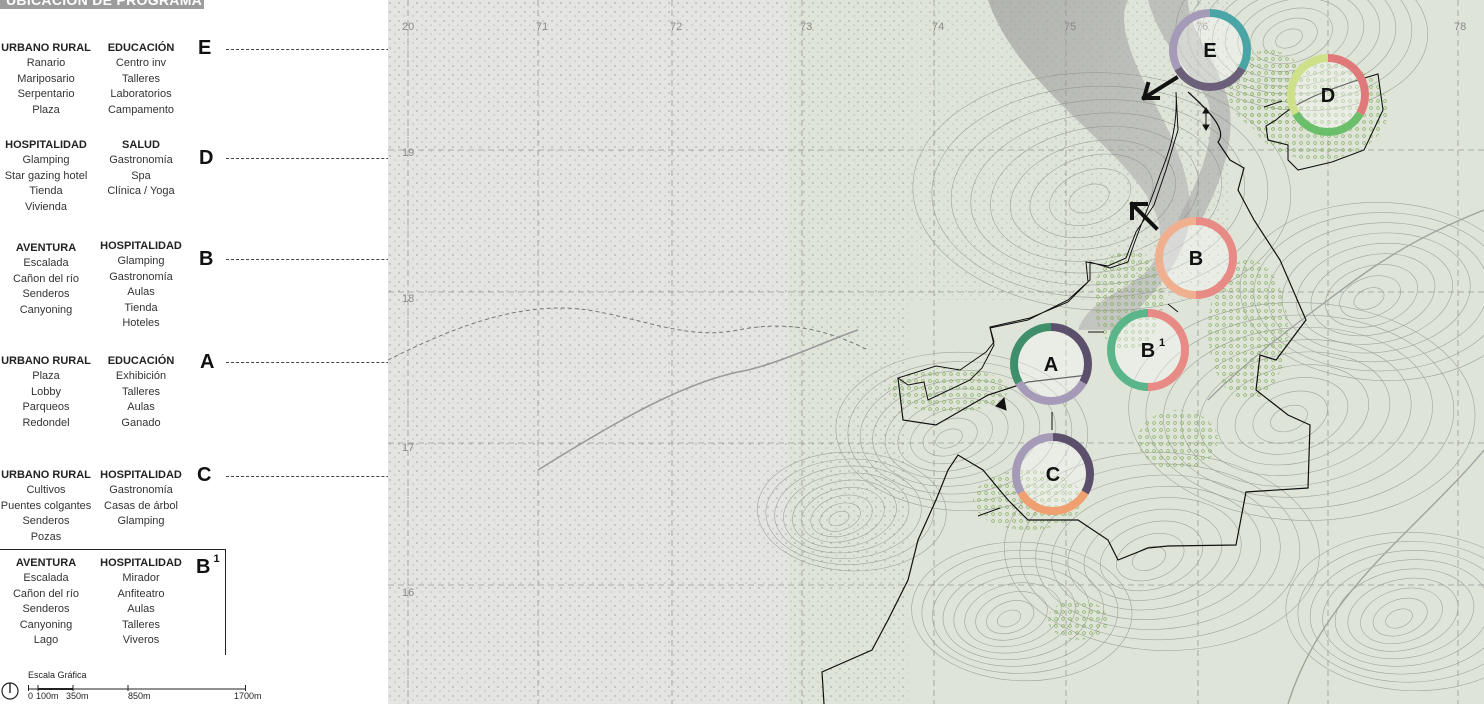  What do you see at coordinates (1051, 365) in the screenshot?
I see `zone-ring-label: A` at bounding box center [1051, 365].